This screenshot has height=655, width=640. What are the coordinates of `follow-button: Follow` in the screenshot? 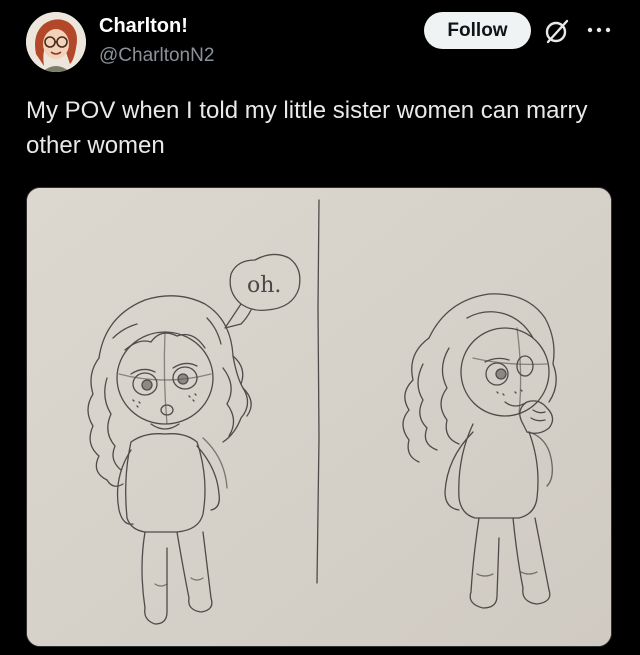 It's located at (477, 30).